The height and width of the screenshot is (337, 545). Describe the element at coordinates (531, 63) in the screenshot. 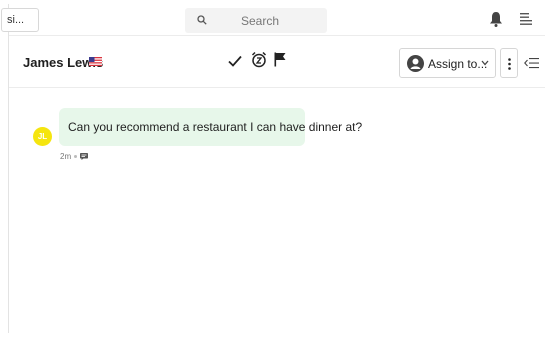

I see `collapse-panel-icon` at that location.